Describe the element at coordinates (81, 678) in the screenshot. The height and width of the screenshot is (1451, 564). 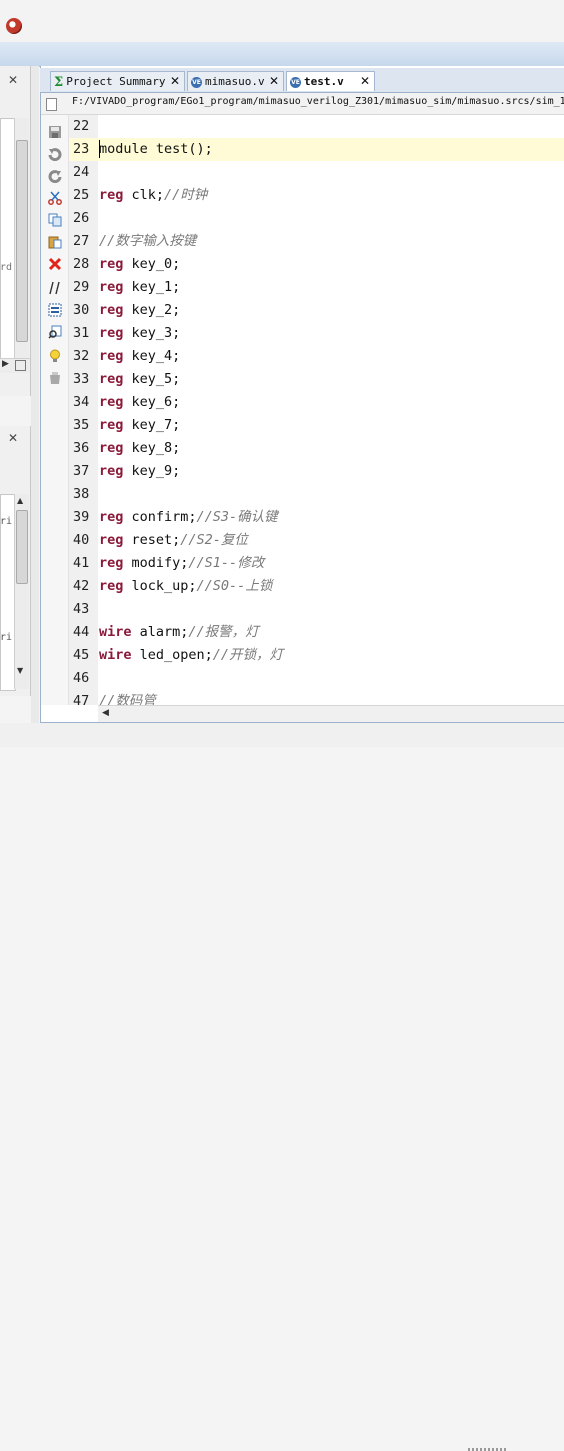
I see `line-number: 46` at that location.